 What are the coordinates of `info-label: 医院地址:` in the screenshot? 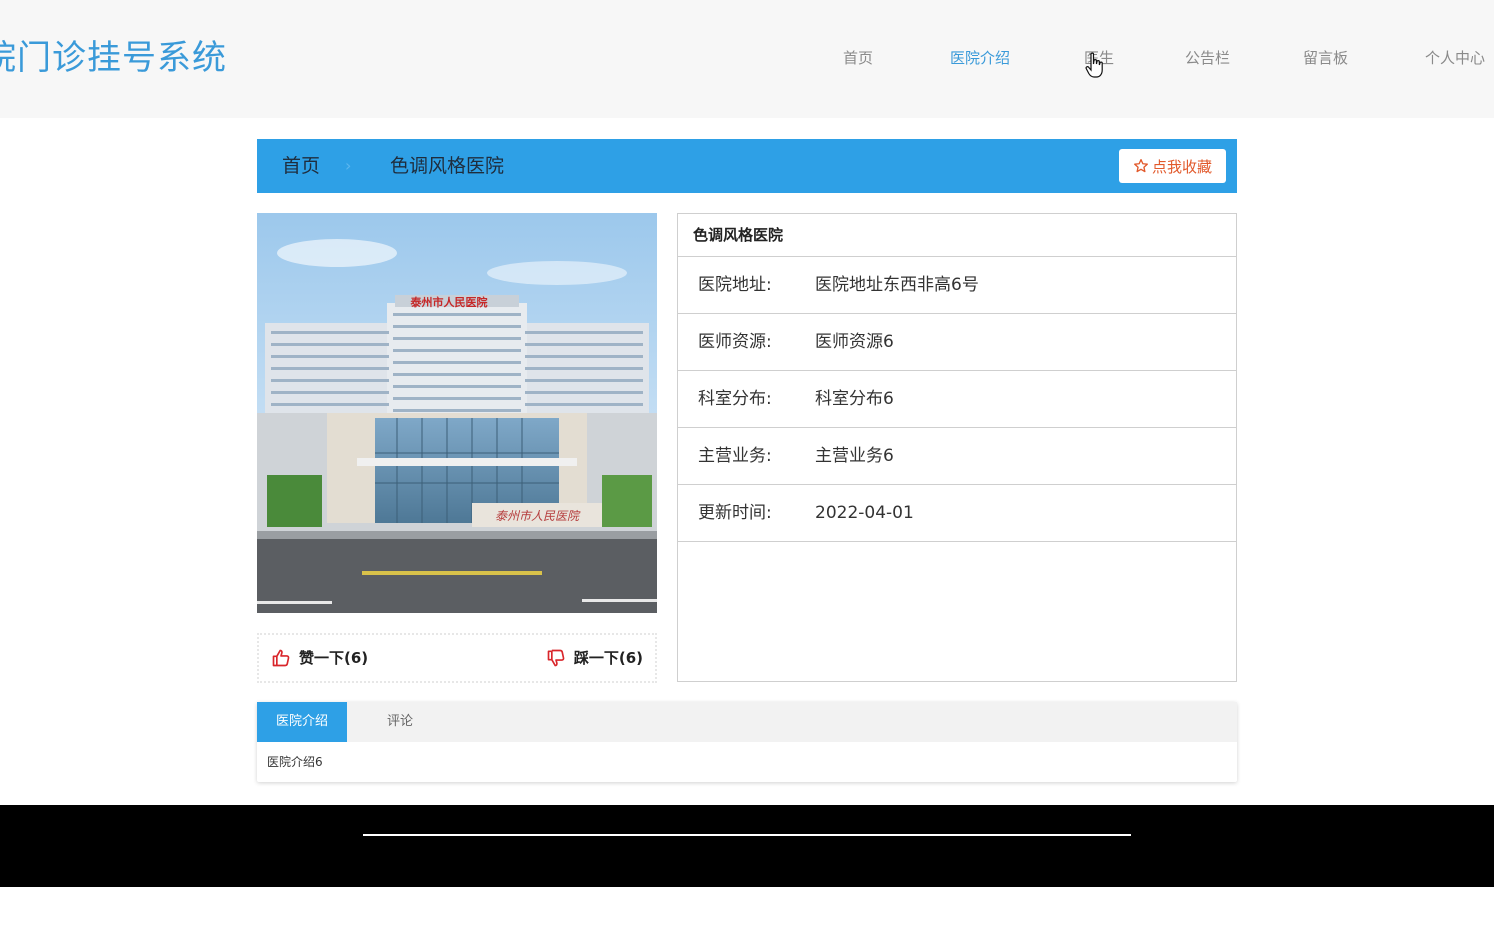 It's located at (735, 285).